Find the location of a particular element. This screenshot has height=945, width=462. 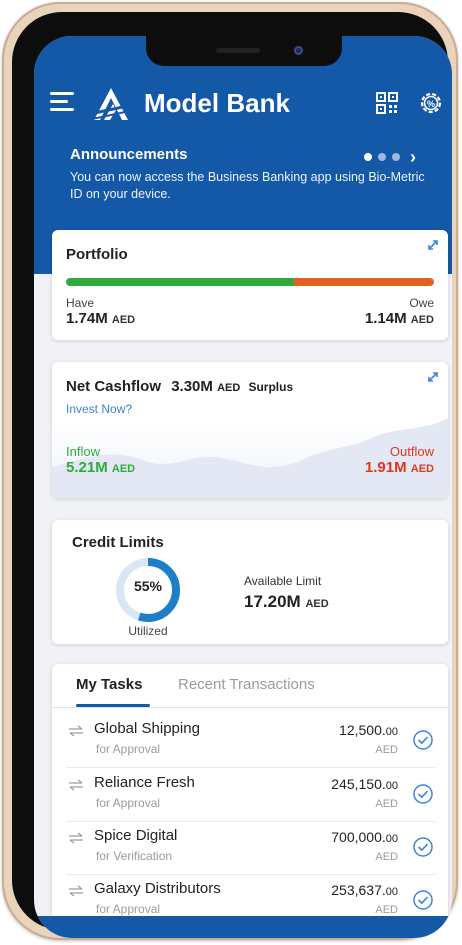

cashflow-heading: Net Cashflow 3.30M AED Surplus is located at coordinates (179, 386).